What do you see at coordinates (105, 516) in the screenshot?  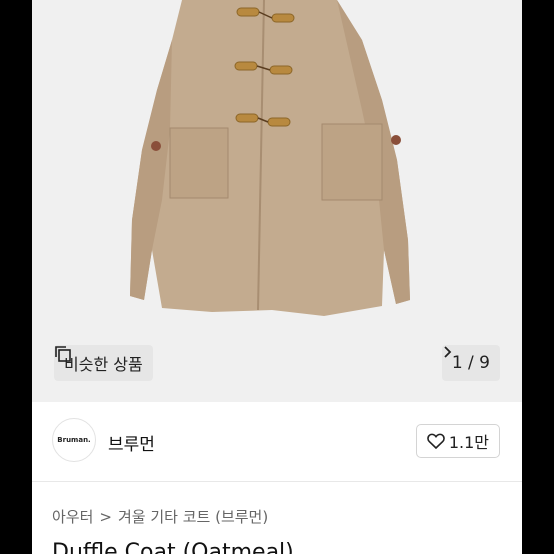 I see `chevron-right-icon: >` at bounding box center [105, 516].